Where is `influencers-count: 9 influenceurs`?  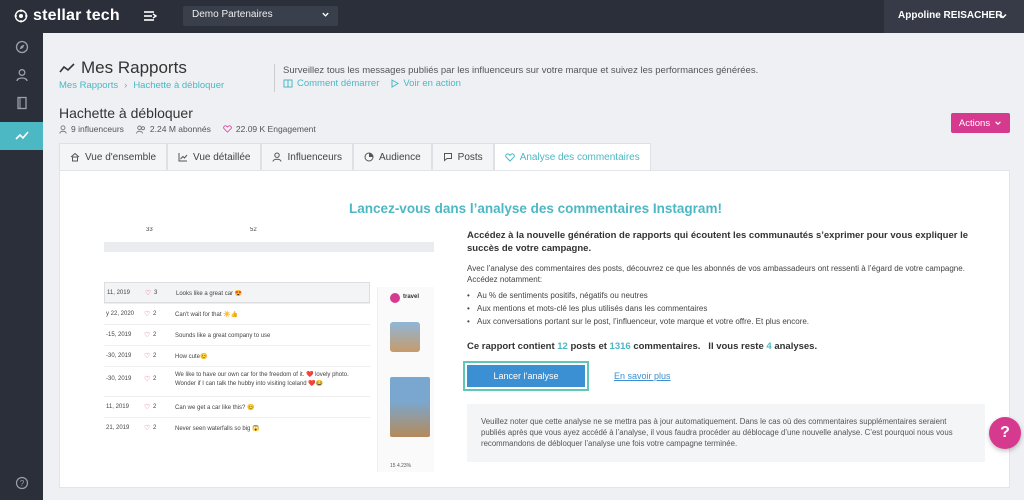
influencers-count: 9 influenceurs is located at coordinates (97, 129).